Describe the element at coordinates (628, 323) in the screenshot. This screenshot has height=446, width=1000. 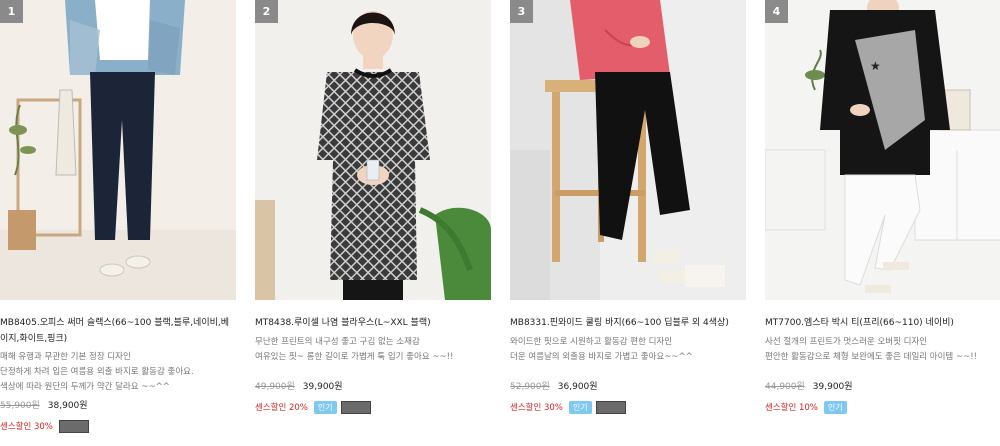
I see `product-title: MB8331.핀와이드 쿨링 바지(66~100 딥블루 외 4색상)` at that location.